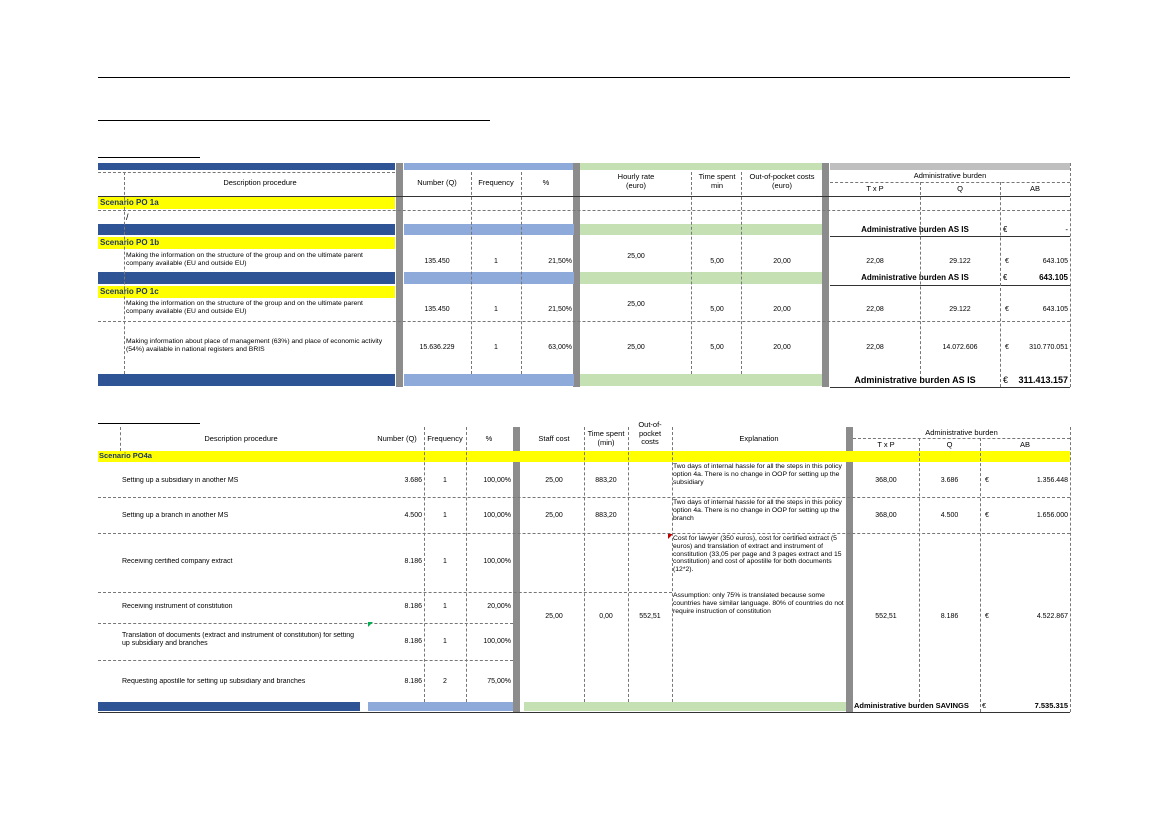 The image size is (1169, 827). What do you see at coordinates (560, 347) in the screenshot?
I see `row-percent: 63,00%` at bounding box center [560, 347].